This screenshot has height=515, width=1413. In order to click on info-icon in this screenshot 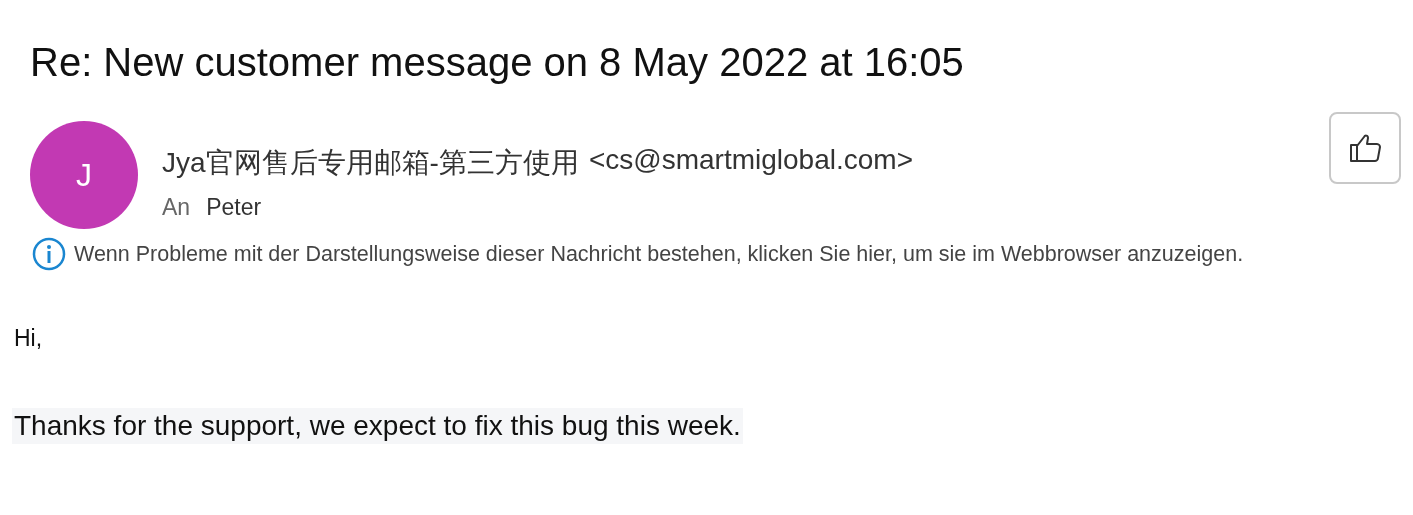, I will do `click(49, 254)`.